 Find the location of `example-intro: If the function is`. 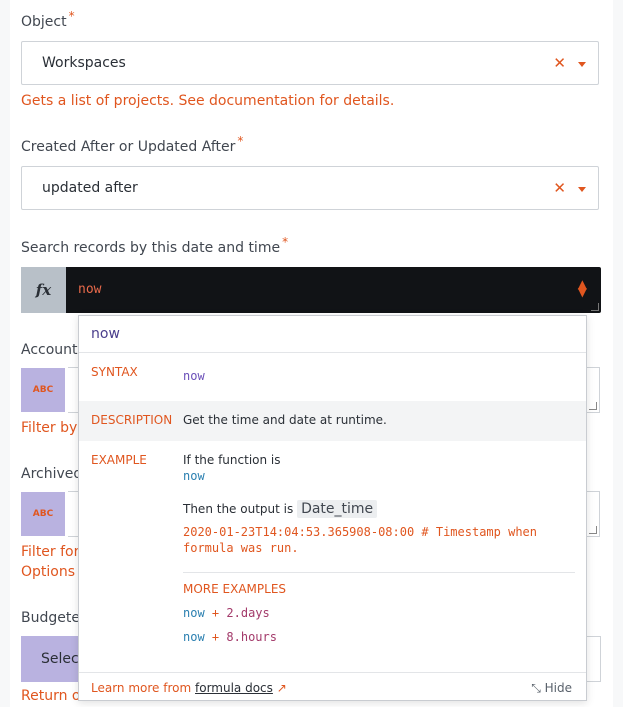

example-intro: If the function is is located at coordinates (232, 460).